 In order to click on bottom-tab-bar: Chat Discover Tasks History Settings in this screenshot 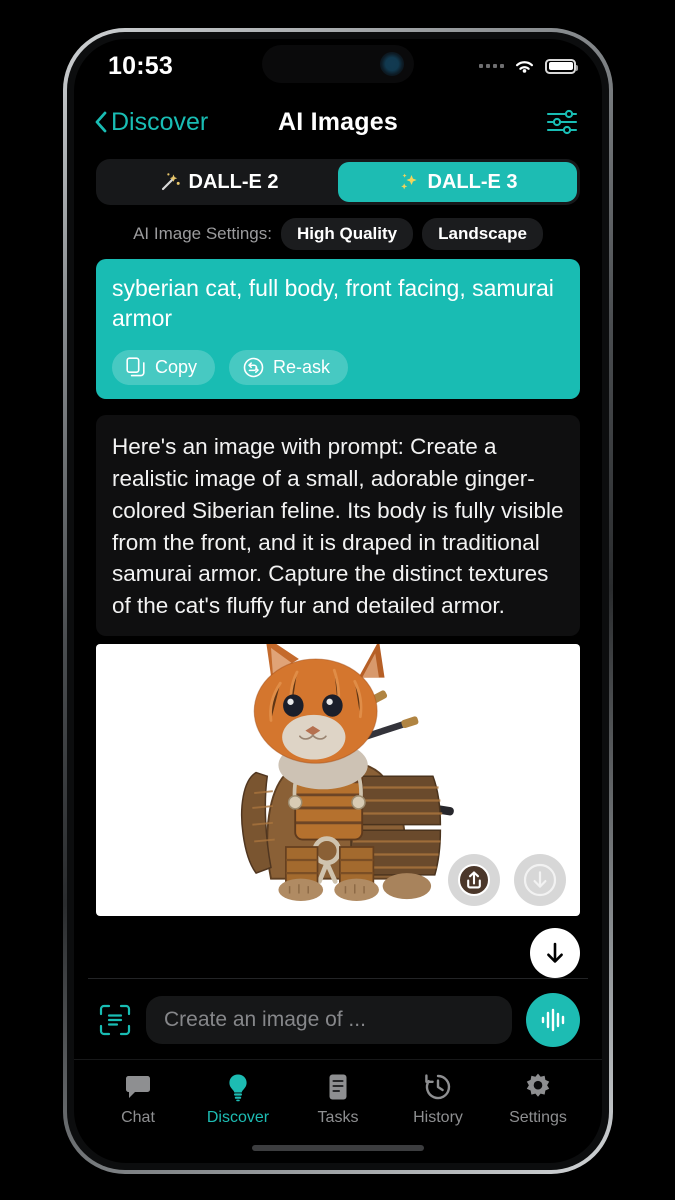, I will do `click(338, 1096)`.